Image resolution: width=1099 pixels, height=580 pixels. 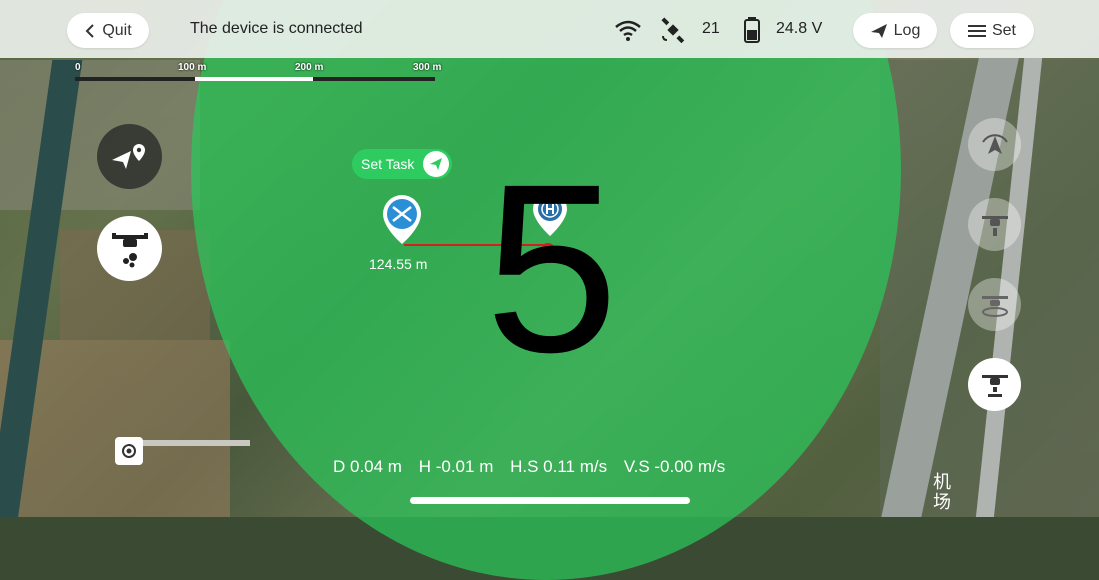 I want to click on telemetry-height: H -0.01 m, so click(x=456, y=466).